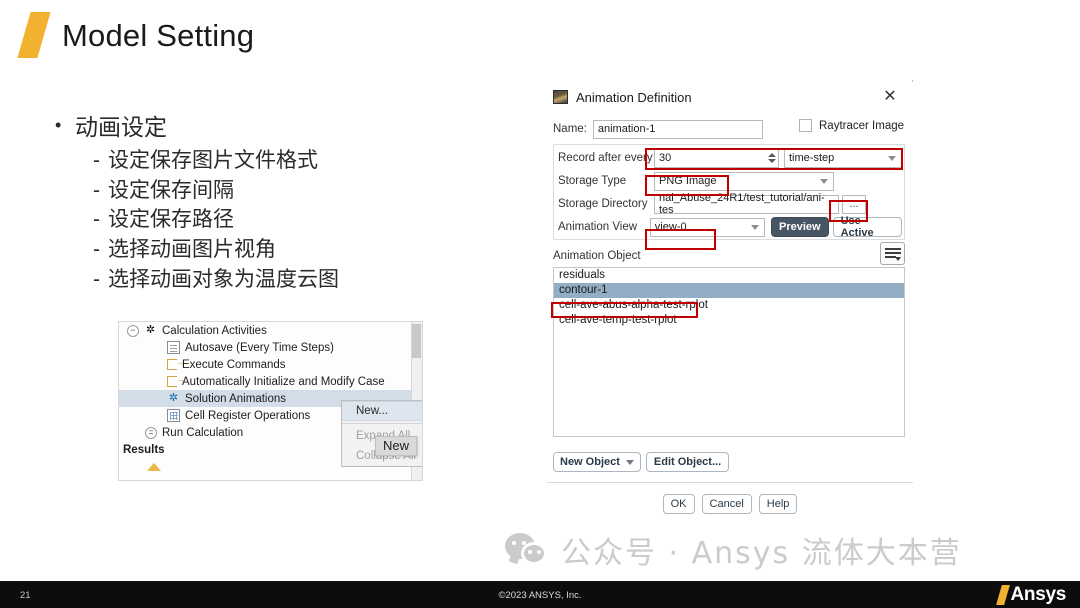 The image size is (1080, 608). Describe the element at coordinates (173, 347) in the screenshot. I see `document-icon` at that location.